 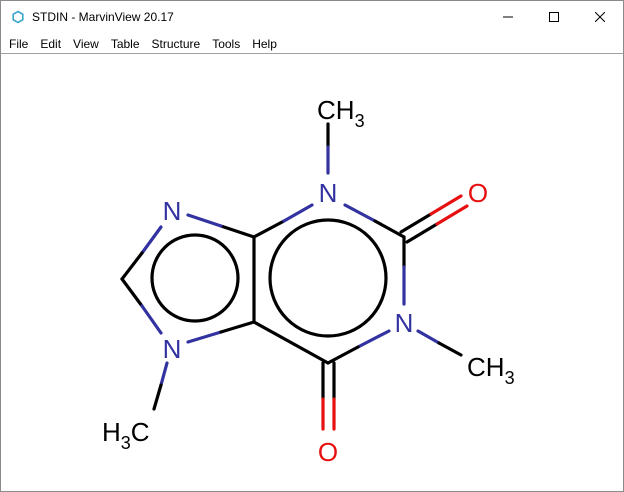 What do you see at coordinates (237, 327) in the screenshot?
I see `bond-n9-c5-carbon` at bounding box center [237, 327].